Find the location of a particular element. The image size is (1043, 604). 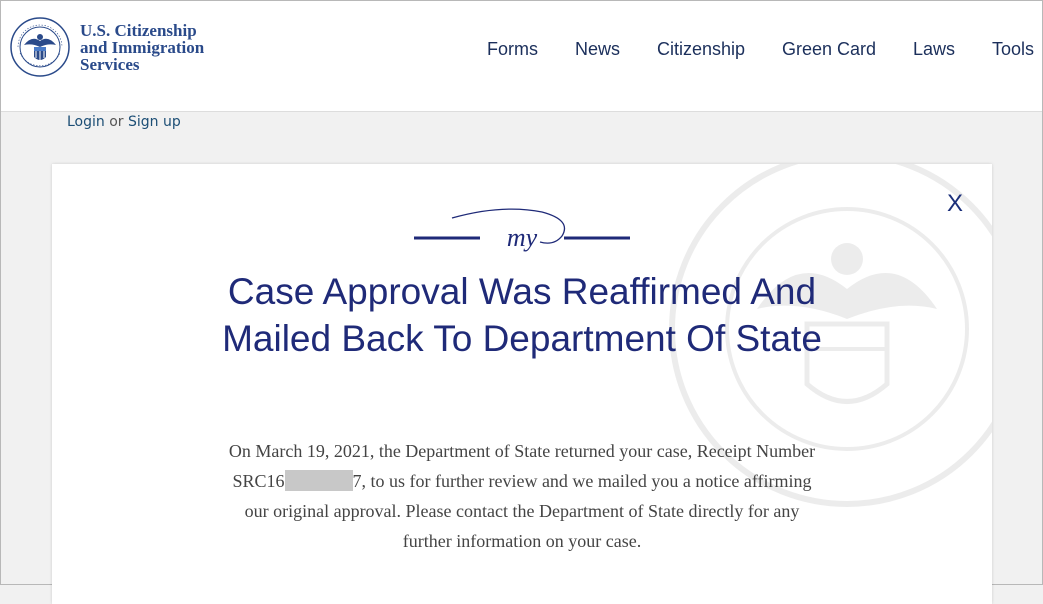

nav-item-citizenship: Citizenship is located at coordinates (701, 49).